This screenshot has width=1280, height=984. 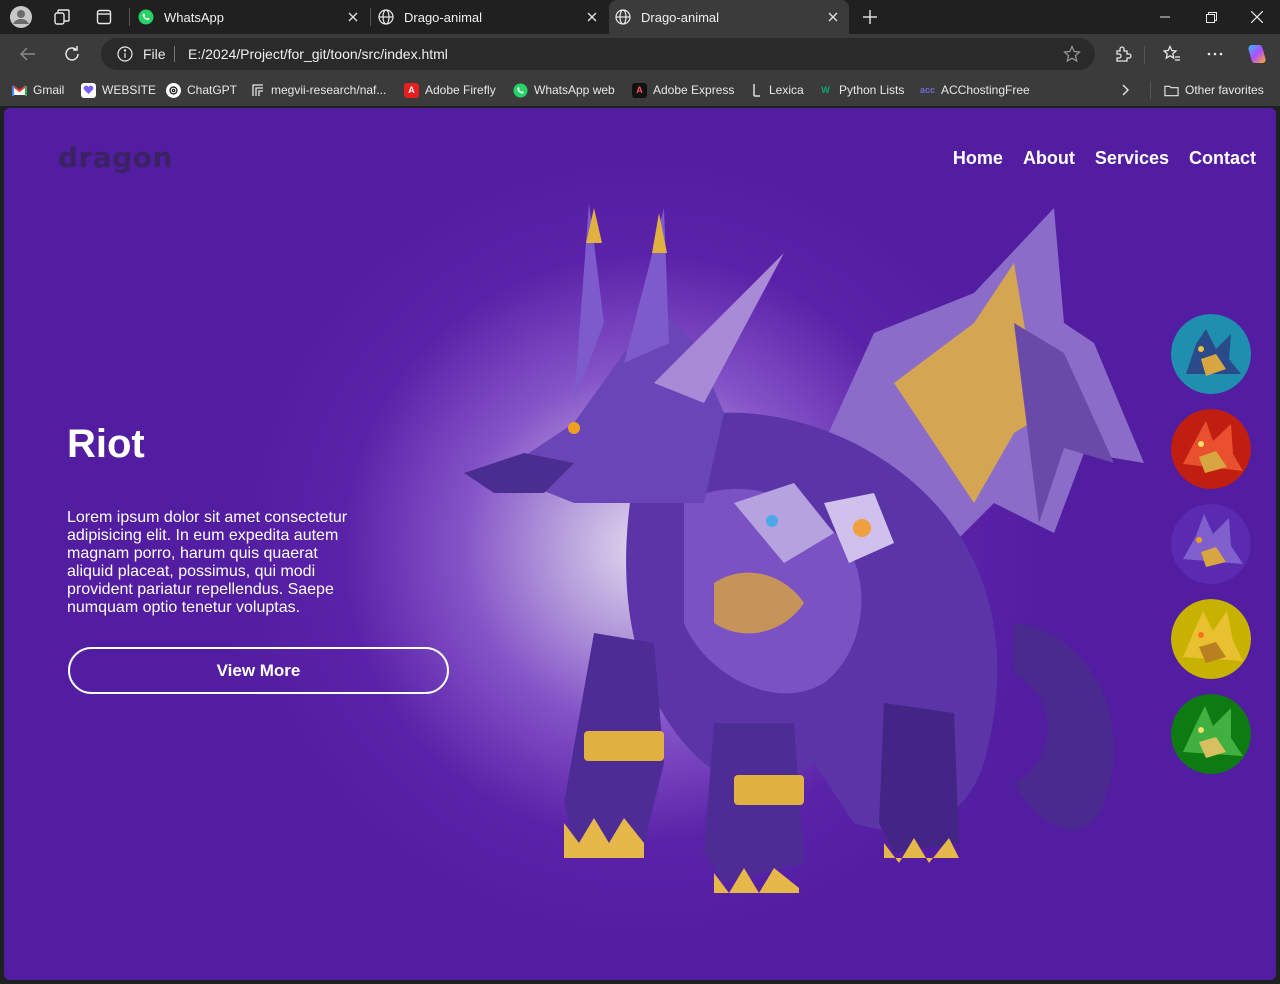 What do you see at coordinates (861, 90) in the screenshot?
I see `bookmark-python-lists: W Python Lists` at bounding box center [861, 90].